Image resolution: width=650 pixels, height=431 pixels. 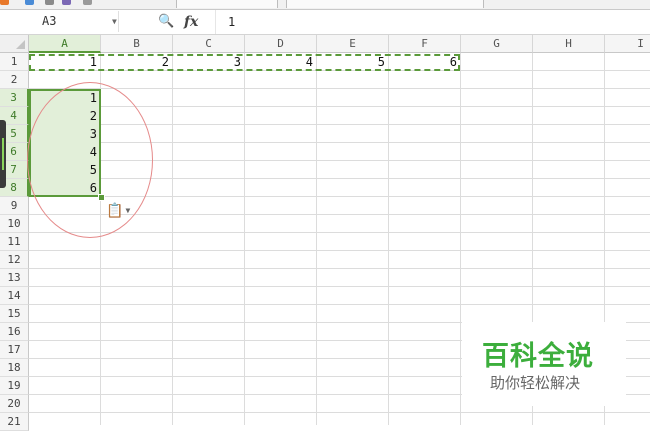 I want to click on print-preview-icon, so click(x=66, y=2).